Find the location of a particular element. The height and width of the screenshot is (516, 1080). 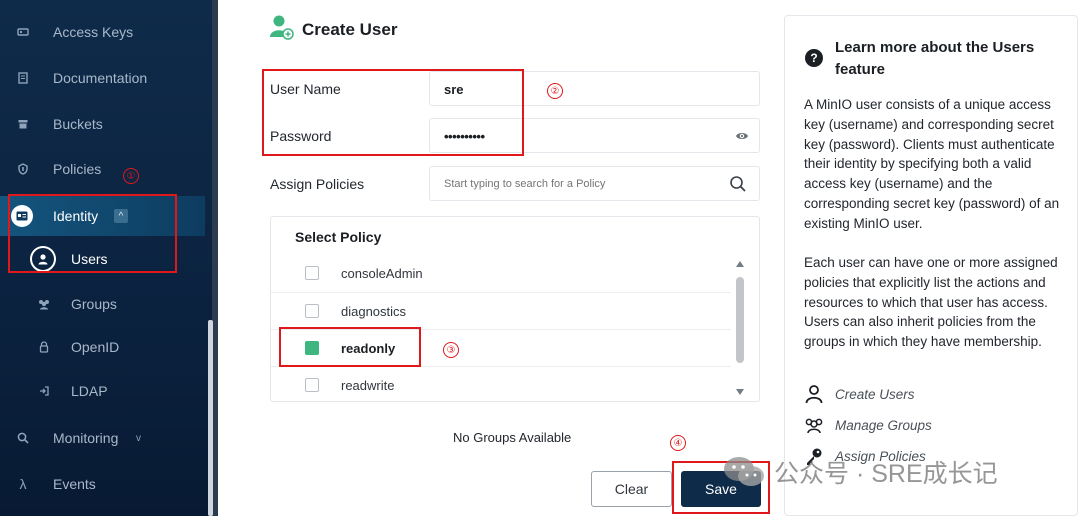

username-field: sre is located at coordinates (594, 88).